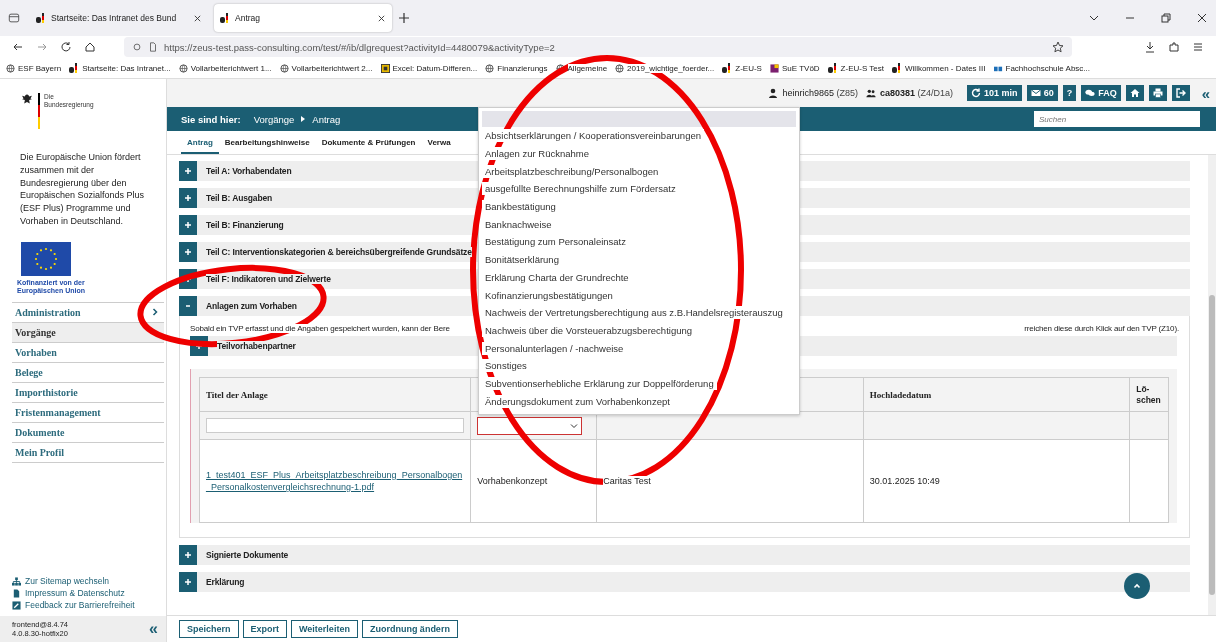  Describe the element at coordinates (239, 198) in the screenshot. I see `section-title: Teil B: Ausgaben` at that location.